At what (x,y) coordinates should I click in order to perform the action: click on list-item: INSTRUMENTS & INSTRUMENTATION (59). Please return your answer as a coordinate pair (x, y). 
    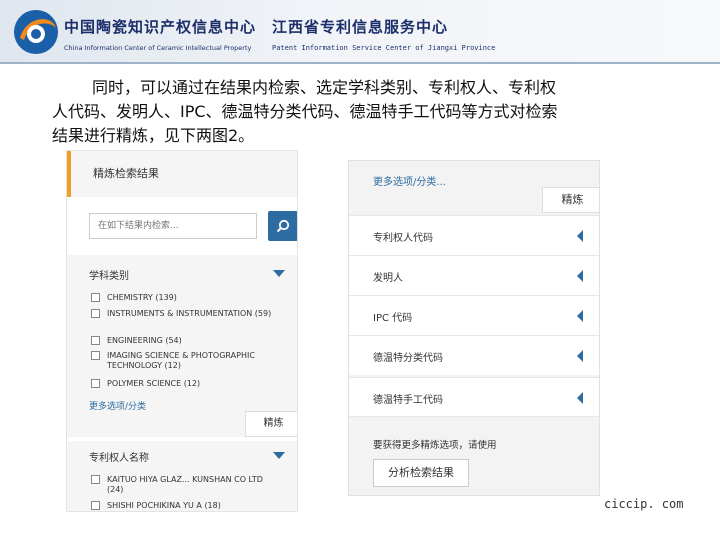
    Looking at the image, I should click on (191, 314).